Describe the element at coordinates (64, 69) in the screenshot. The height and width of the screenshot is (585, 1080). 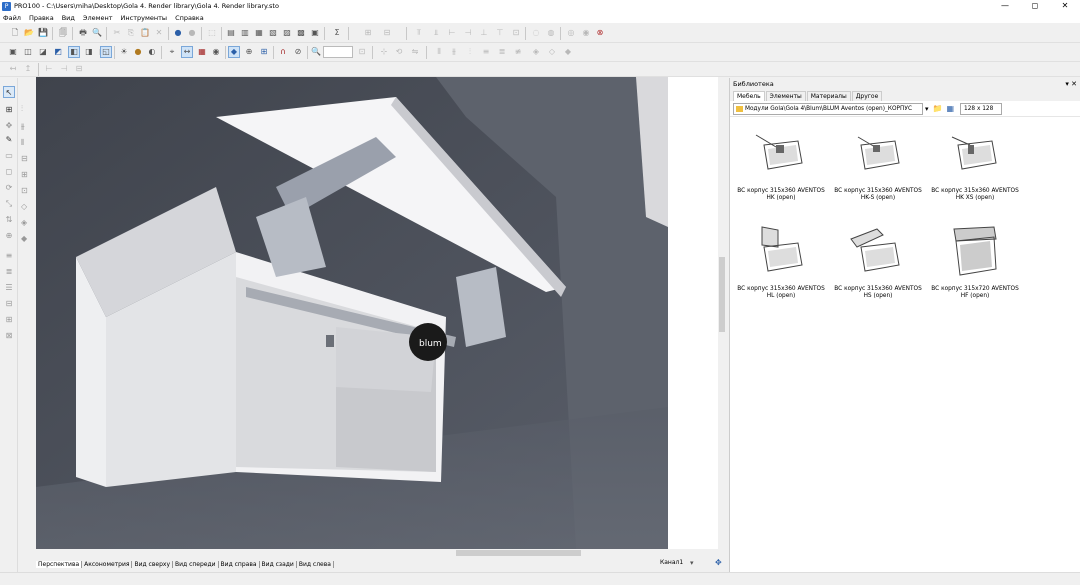
I see `dim-b-icon: ⊣` at that location.